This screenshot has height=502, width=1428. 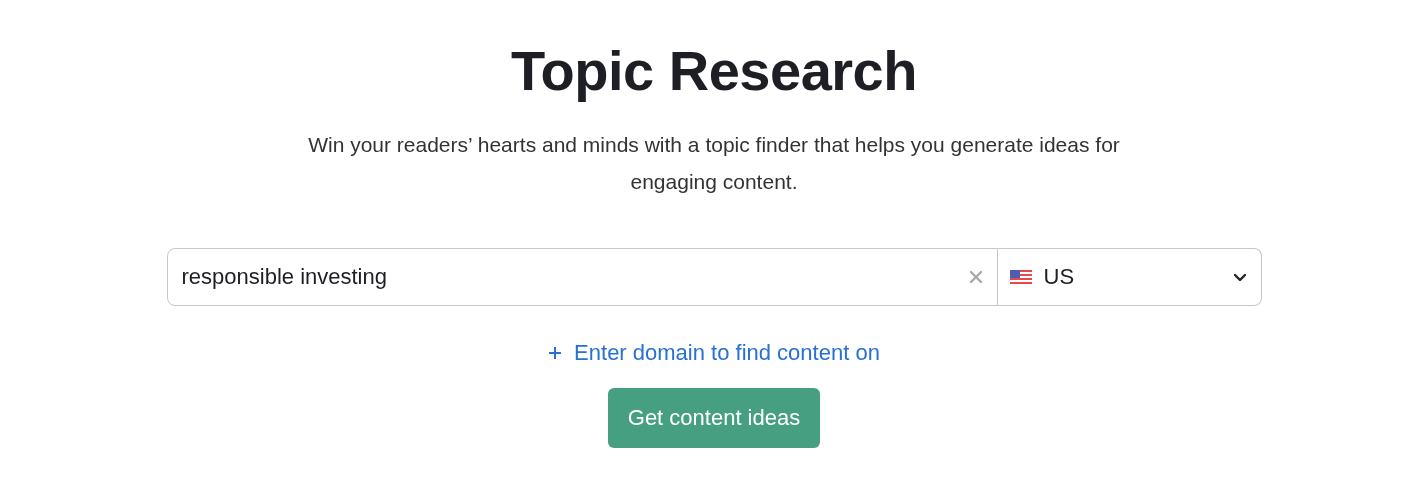 What do you see at coordinates (975, 277) in the screenshot?
I see `clear-icon` at bounding box center [975, 277].